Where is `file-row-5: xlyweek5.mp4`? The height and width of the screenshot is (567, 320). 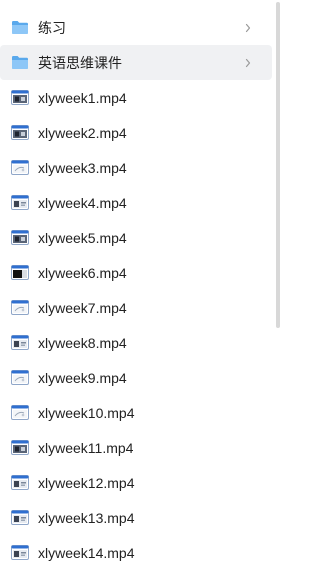
file-row-5: xlyweek5.mp4 is located at coordinates (136, 237).